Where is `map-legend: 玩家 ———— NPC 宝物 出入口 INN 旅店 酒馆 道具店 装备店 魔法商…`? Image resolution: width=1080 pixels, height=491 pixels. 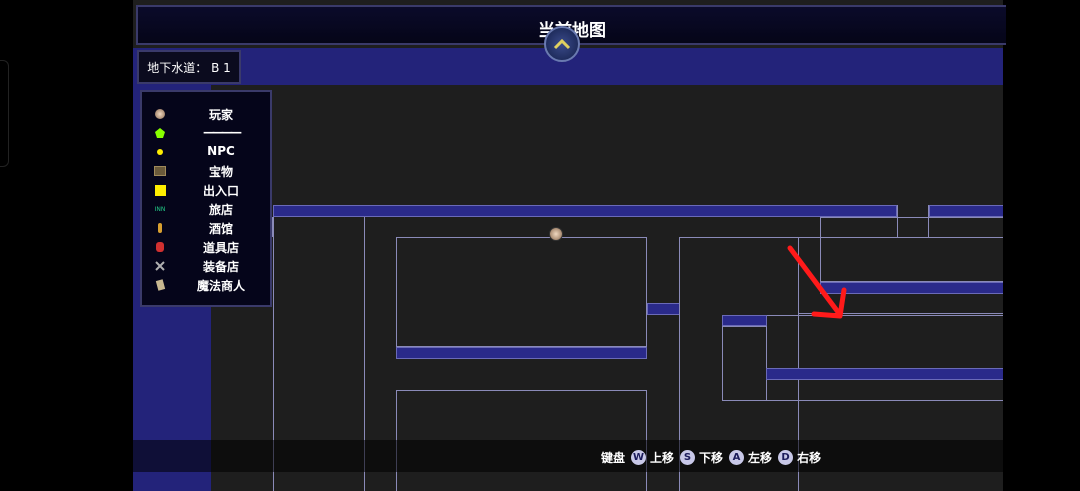
map-legend: 玩家 ———— NPC 宝物 出入口 INN 旅店 酒馆 道具店 装备店 魔法商… is located at coordinates (206, 198).